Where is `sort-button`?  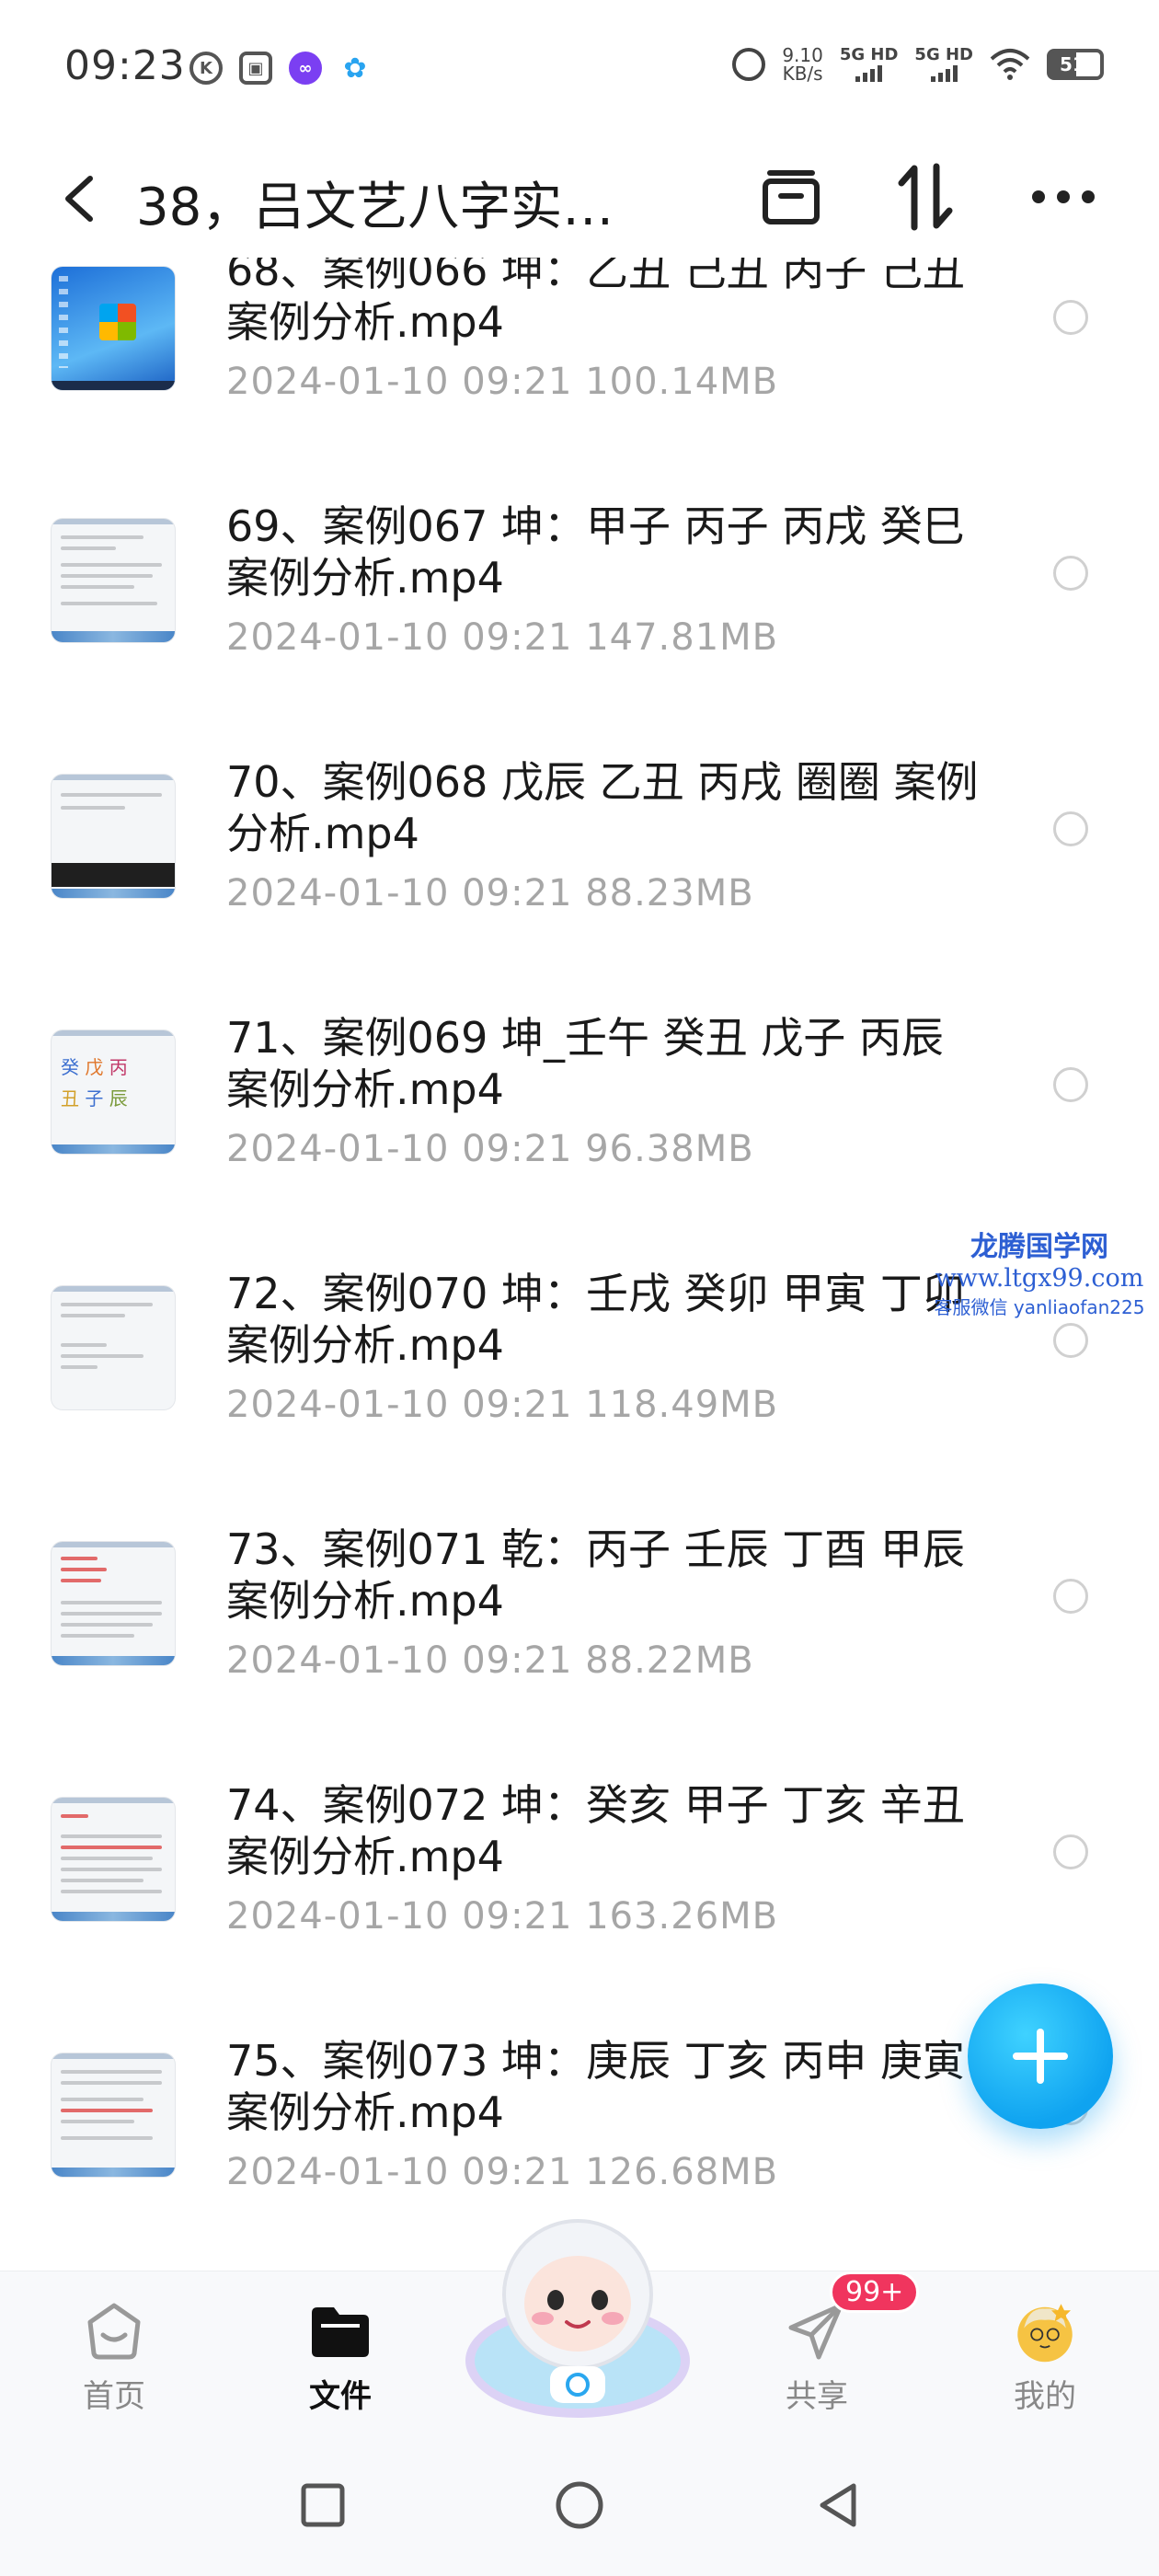 sort-button is located at coordinates (925, 197).